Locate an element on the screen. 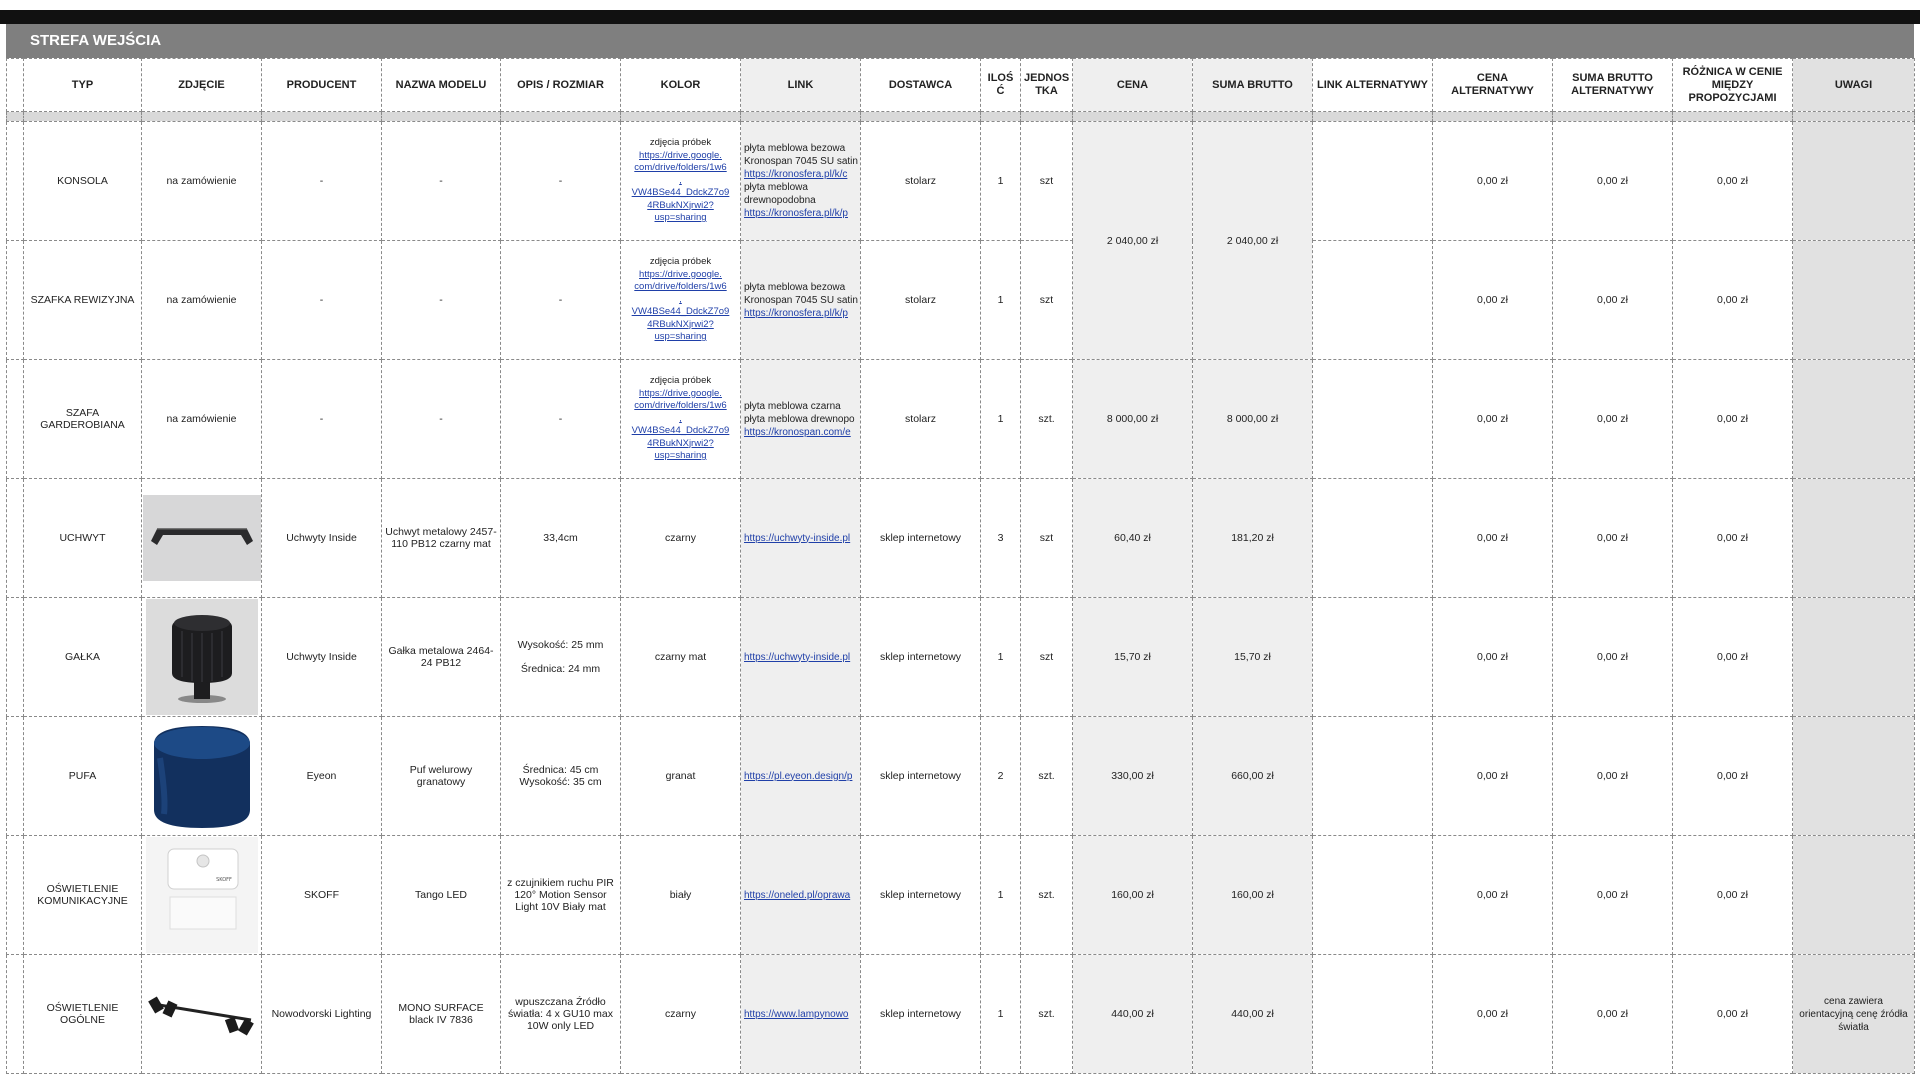 The height and width of the screenshot is (1074, 1920). link-url: https://oneled.pl/oprawa is located at coordinates (797, 895).